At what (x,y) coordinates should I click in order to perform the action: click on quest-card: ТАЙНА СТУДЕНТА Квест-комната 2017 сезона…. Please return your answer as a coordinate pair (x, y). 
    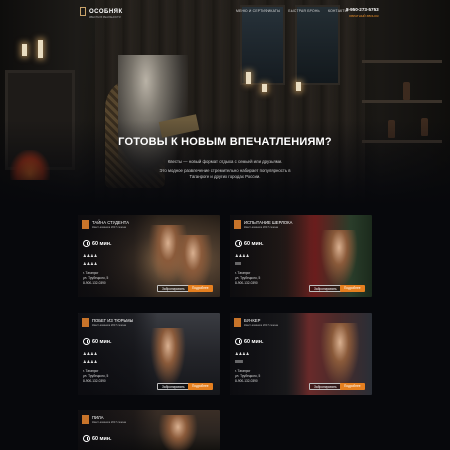
    Looking at the image, I should click on (149, 256).